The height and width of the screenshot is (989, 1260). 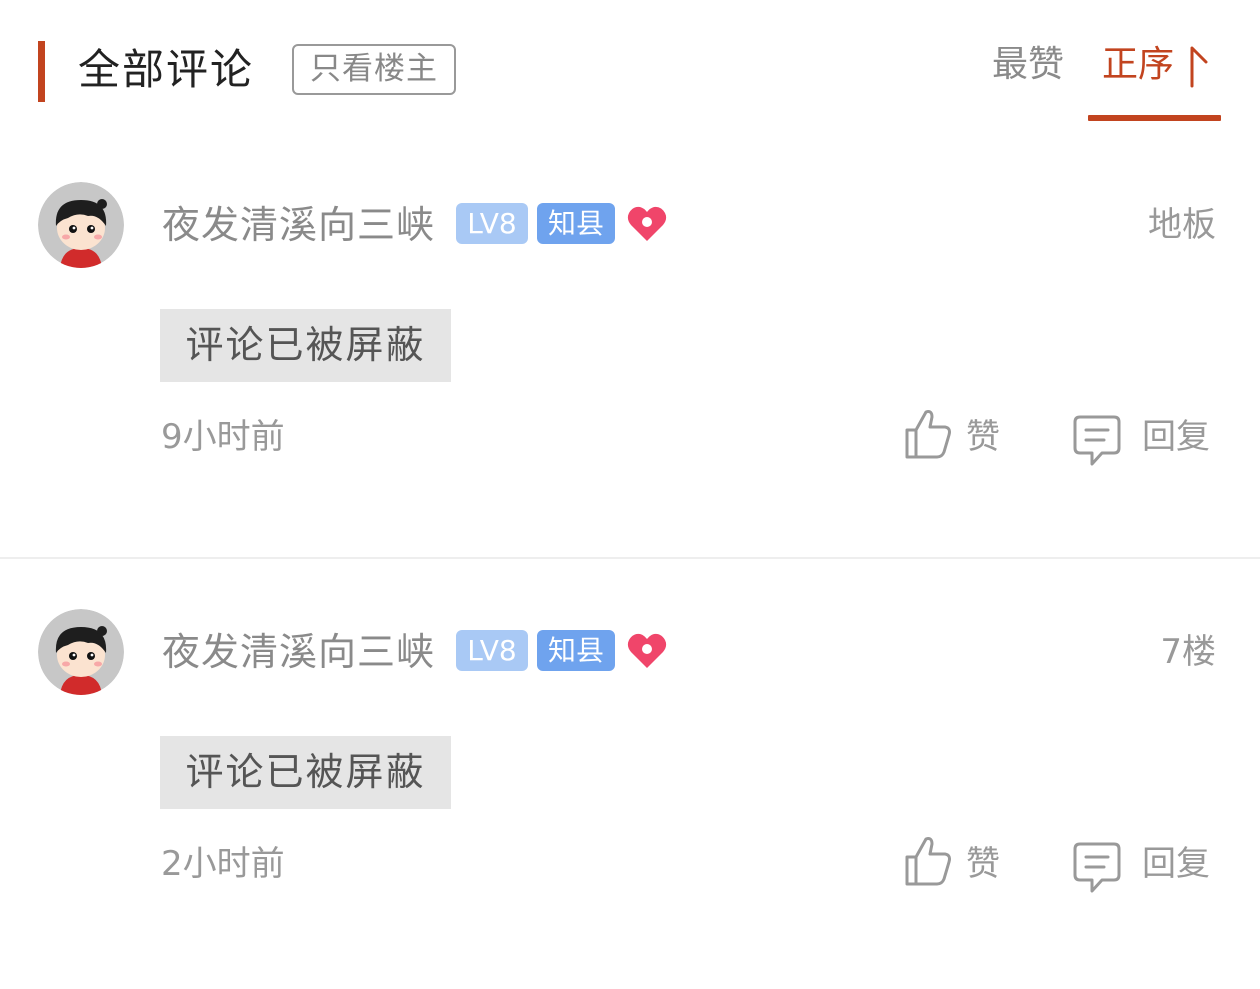 What do you see at coordinates (1198, 66) in the screenshot?
I see `sort-up-arrow-icon` at bounding box center [1198, 66].